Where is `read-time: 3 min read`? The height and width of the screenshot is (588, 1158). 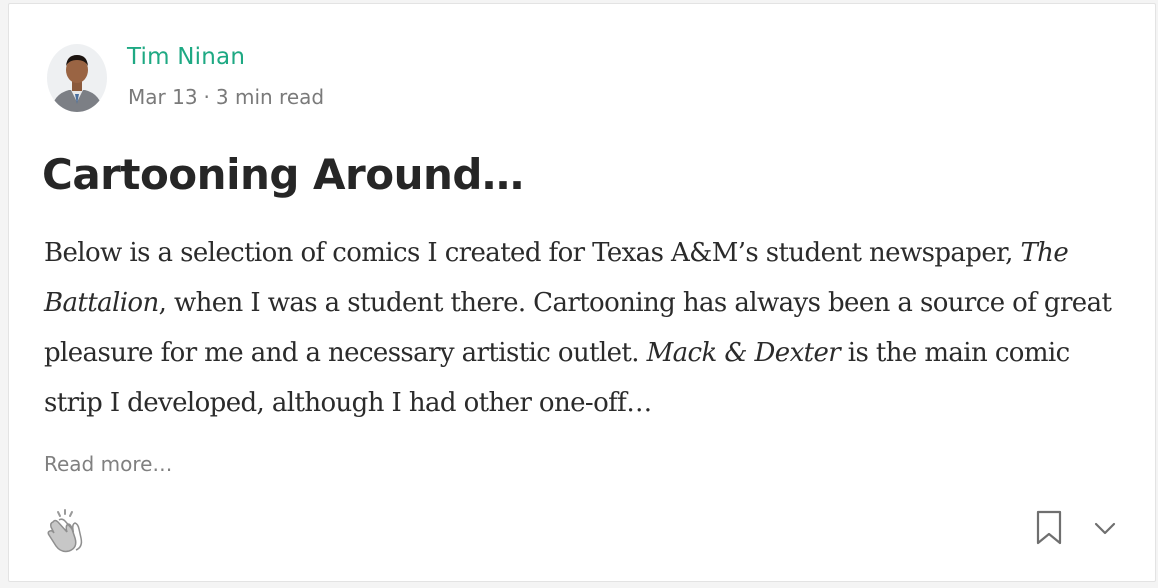 read-time: 3 min read is located at coordinates (270, 97).